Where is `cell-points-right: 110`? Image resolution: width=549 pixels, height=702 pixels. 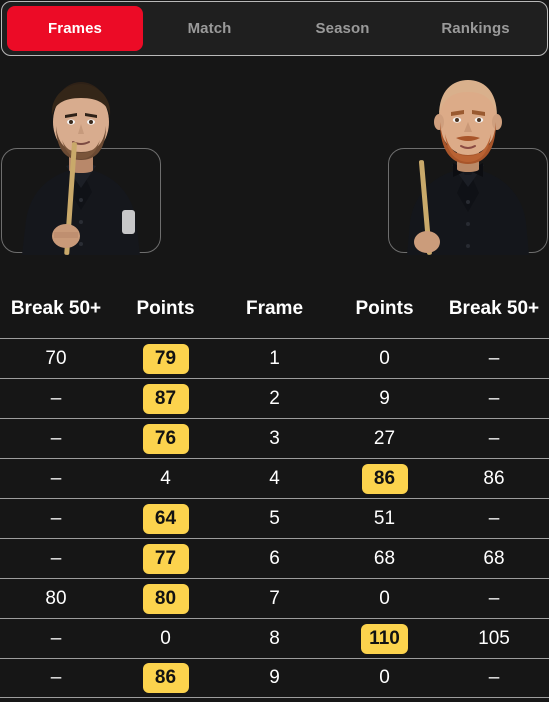 cell-points-right: 110 is located at coordinates (384, 638).